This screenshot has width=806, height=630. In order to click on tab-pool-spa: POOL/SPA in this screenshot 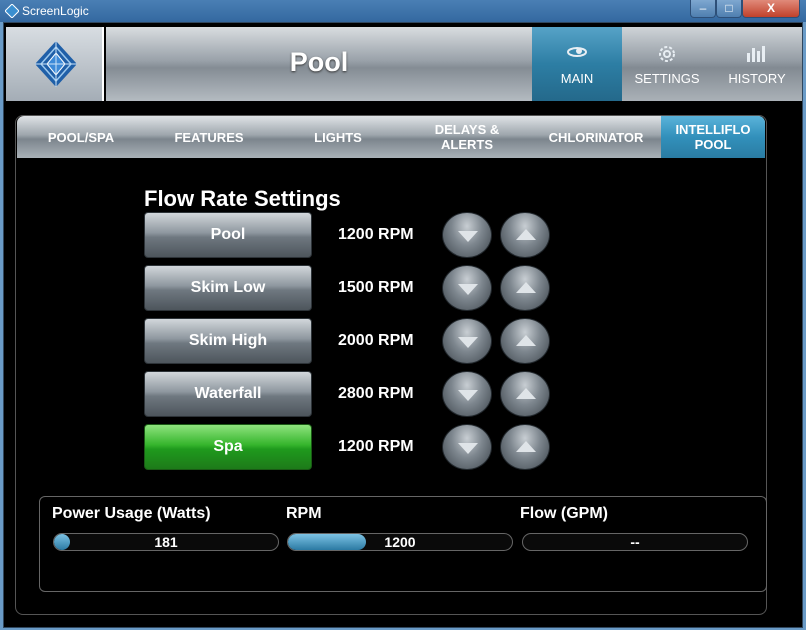, I will do `click(81, 137)`.